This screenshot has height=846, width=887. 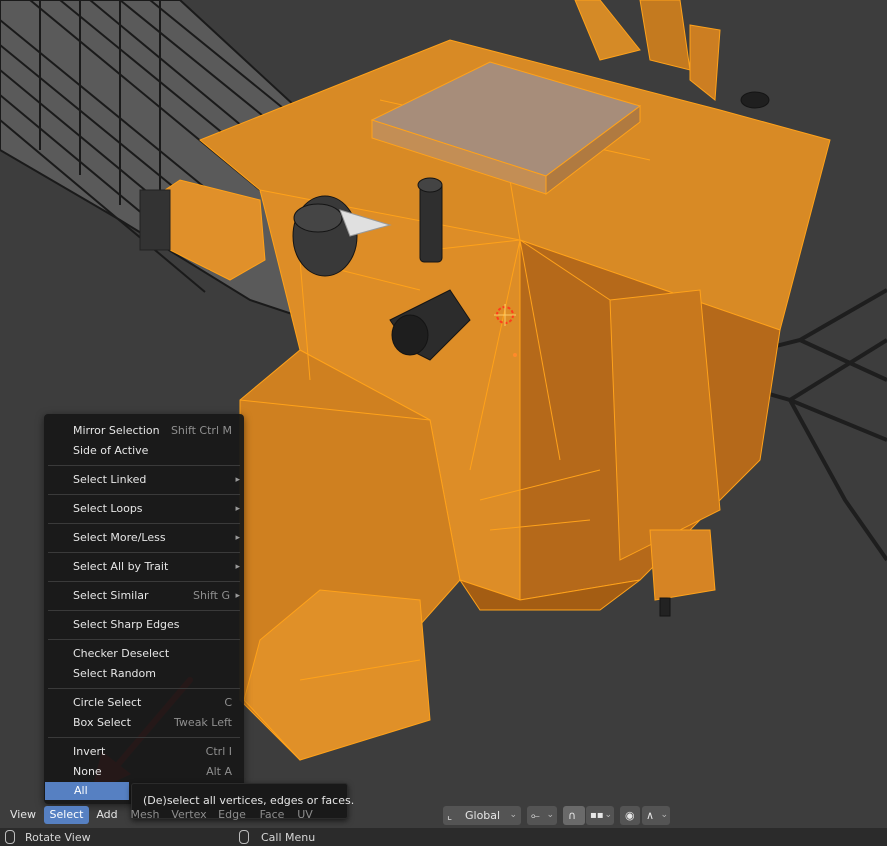 I want to click on menu-item-shortcut: C, so click(x=228, y=702).